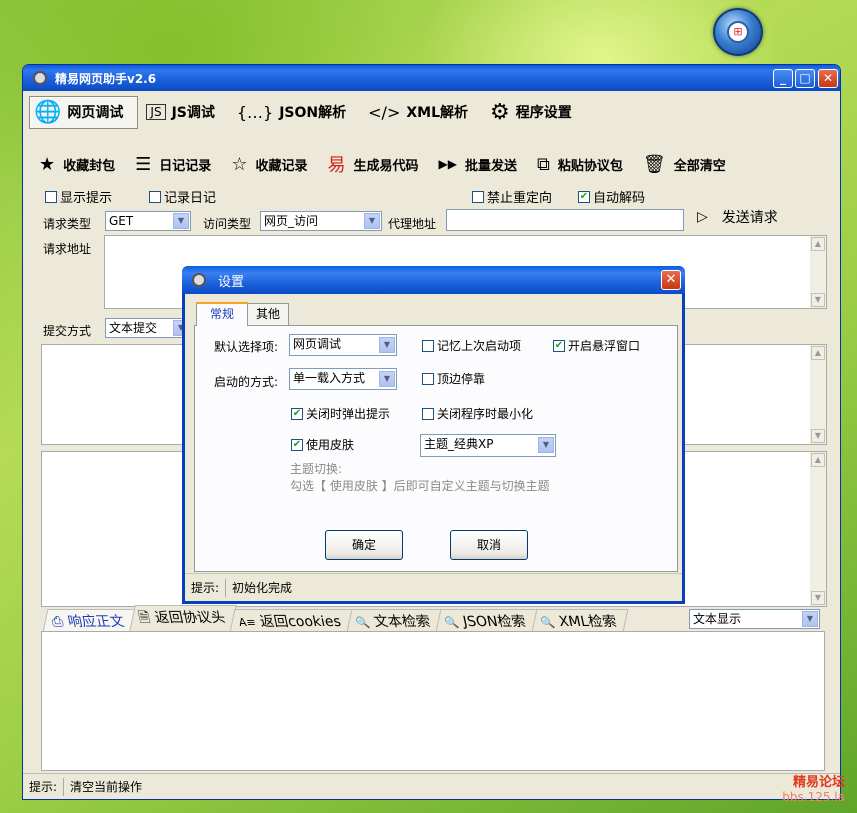 This screenshot has width=857, height=813. What do you see at coordinates (269, 164) in the screenshot?
I see `favorites-button: ☆ 收藏记录` at bounding box center [269, 164].